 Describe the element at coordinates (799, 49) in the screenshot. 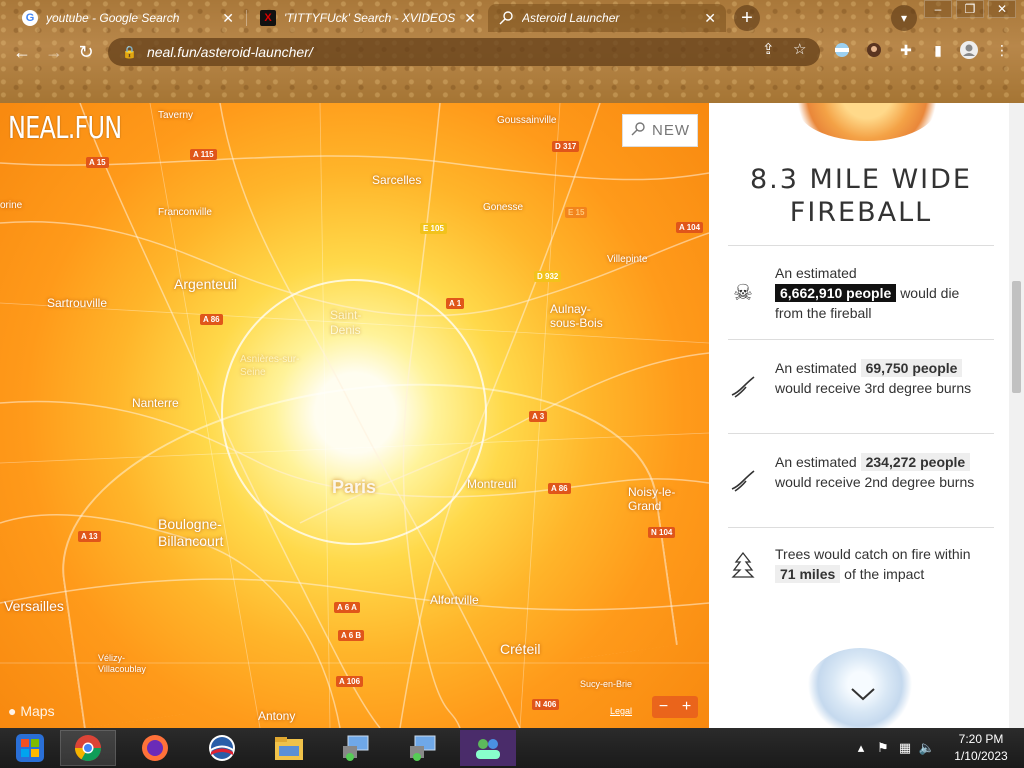

I see `bookmark-star-icon: ☆` at that location.